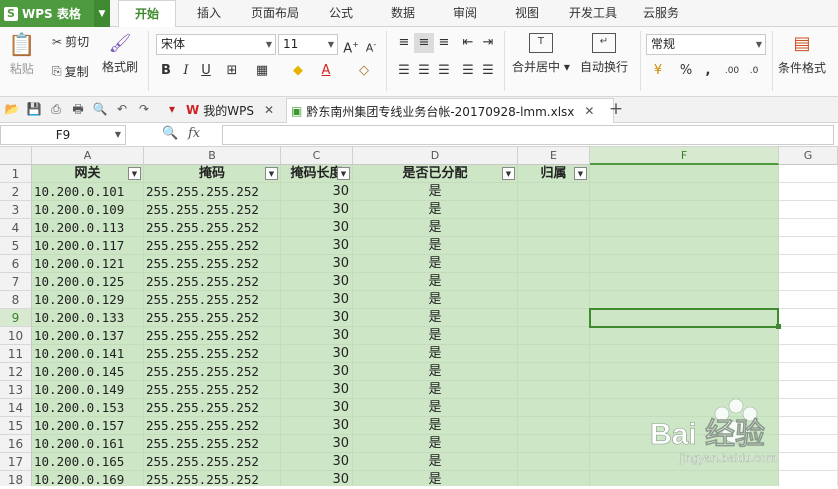 This screenshot has height=489, width=838. Describe the element at coordinates (88, 192) in the screenshot. I see `gateway-cell: 10.200.0.101` at that location.